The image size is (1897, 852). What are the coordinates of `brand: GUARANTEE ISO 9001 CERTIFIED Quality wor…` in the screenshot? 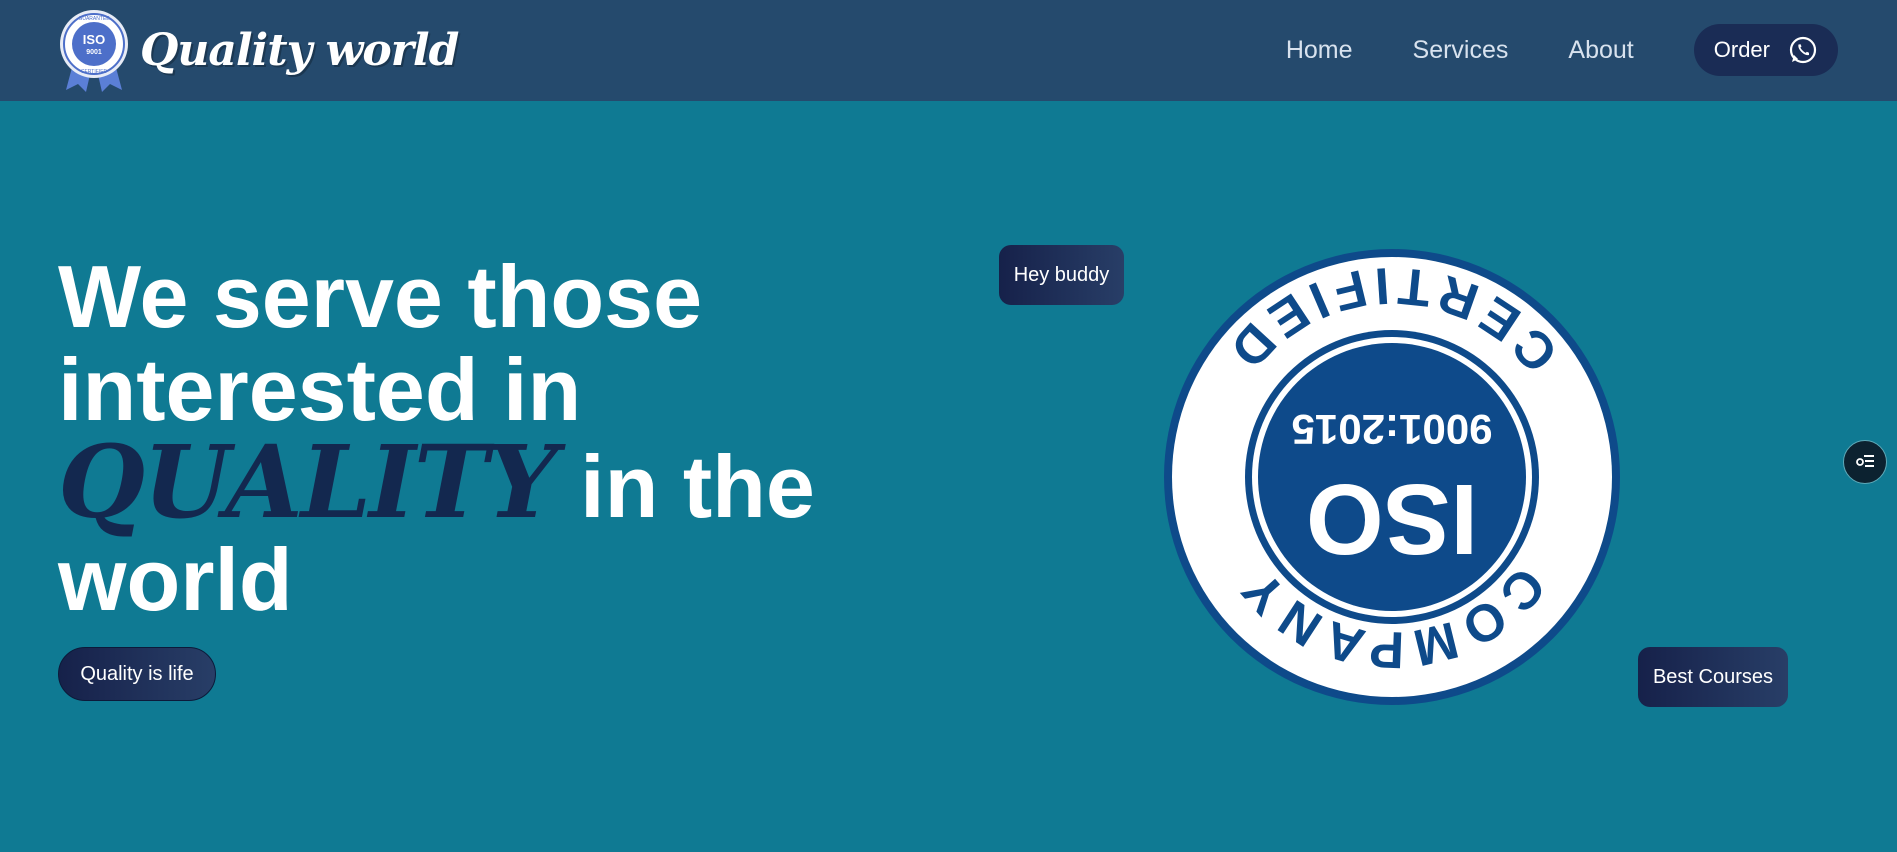 It's located at (258, 50).